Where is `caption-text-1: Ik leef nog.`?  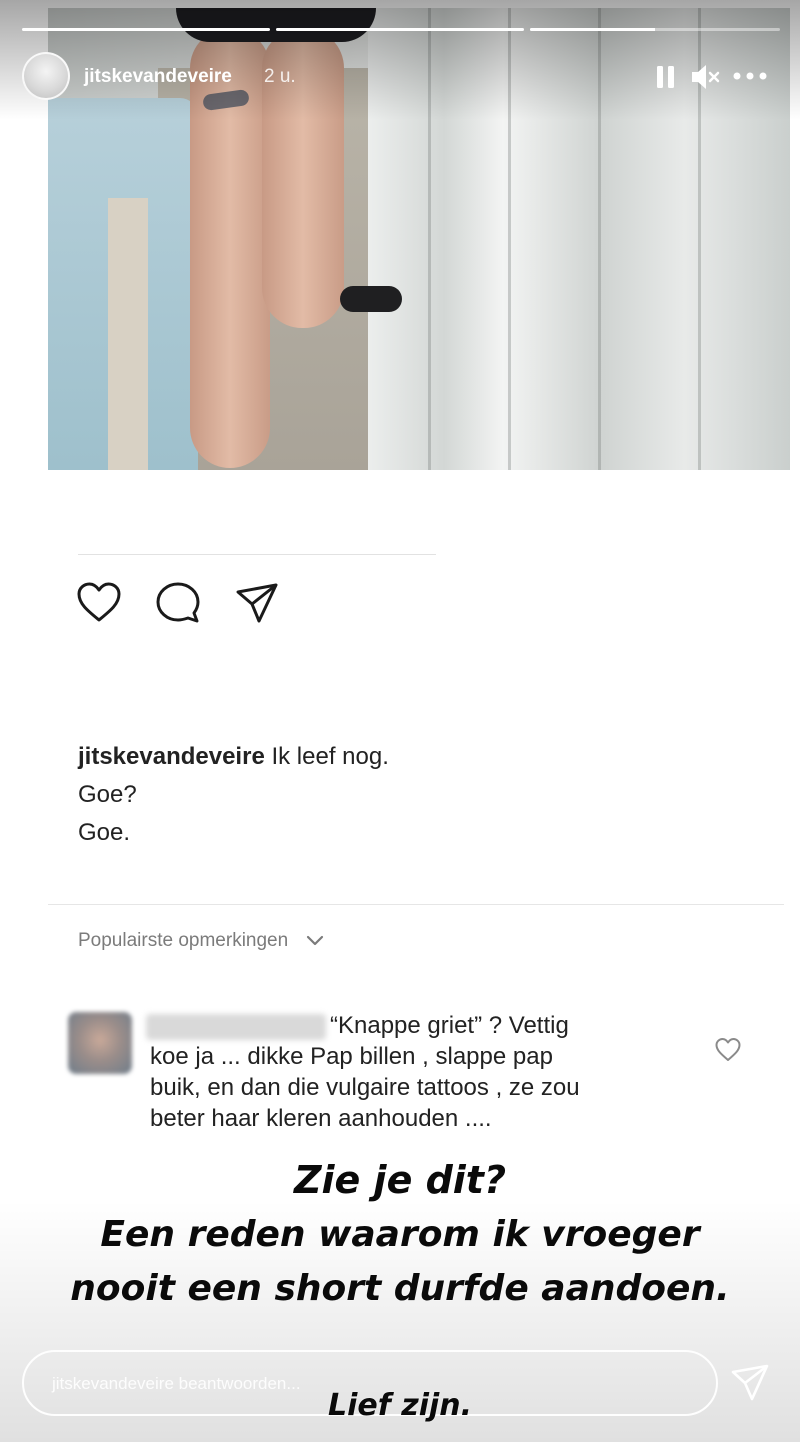 caption-text-1: Ik leef nog. is located at coordinates (330, 756).